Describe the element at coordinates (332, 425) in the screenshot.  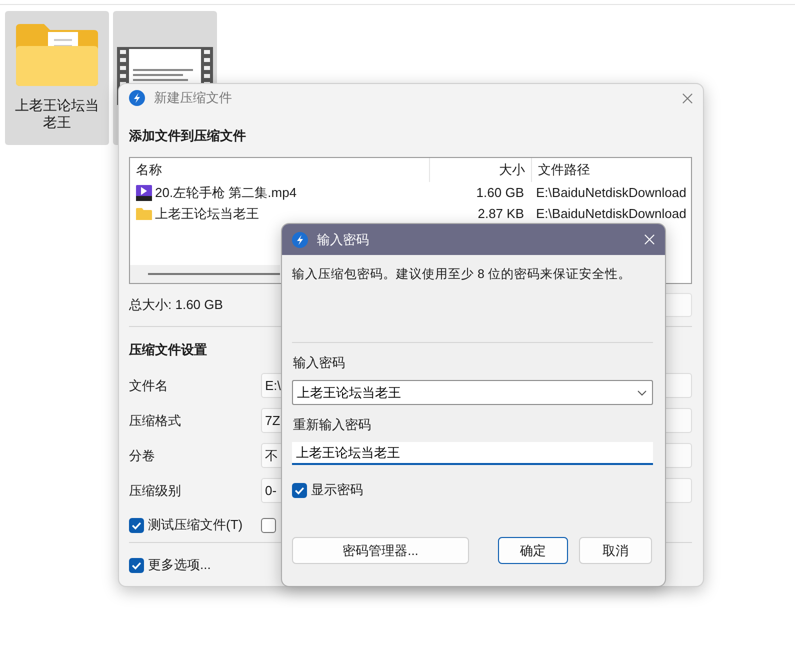
I see `field-label: 重新输入密码` at that location.